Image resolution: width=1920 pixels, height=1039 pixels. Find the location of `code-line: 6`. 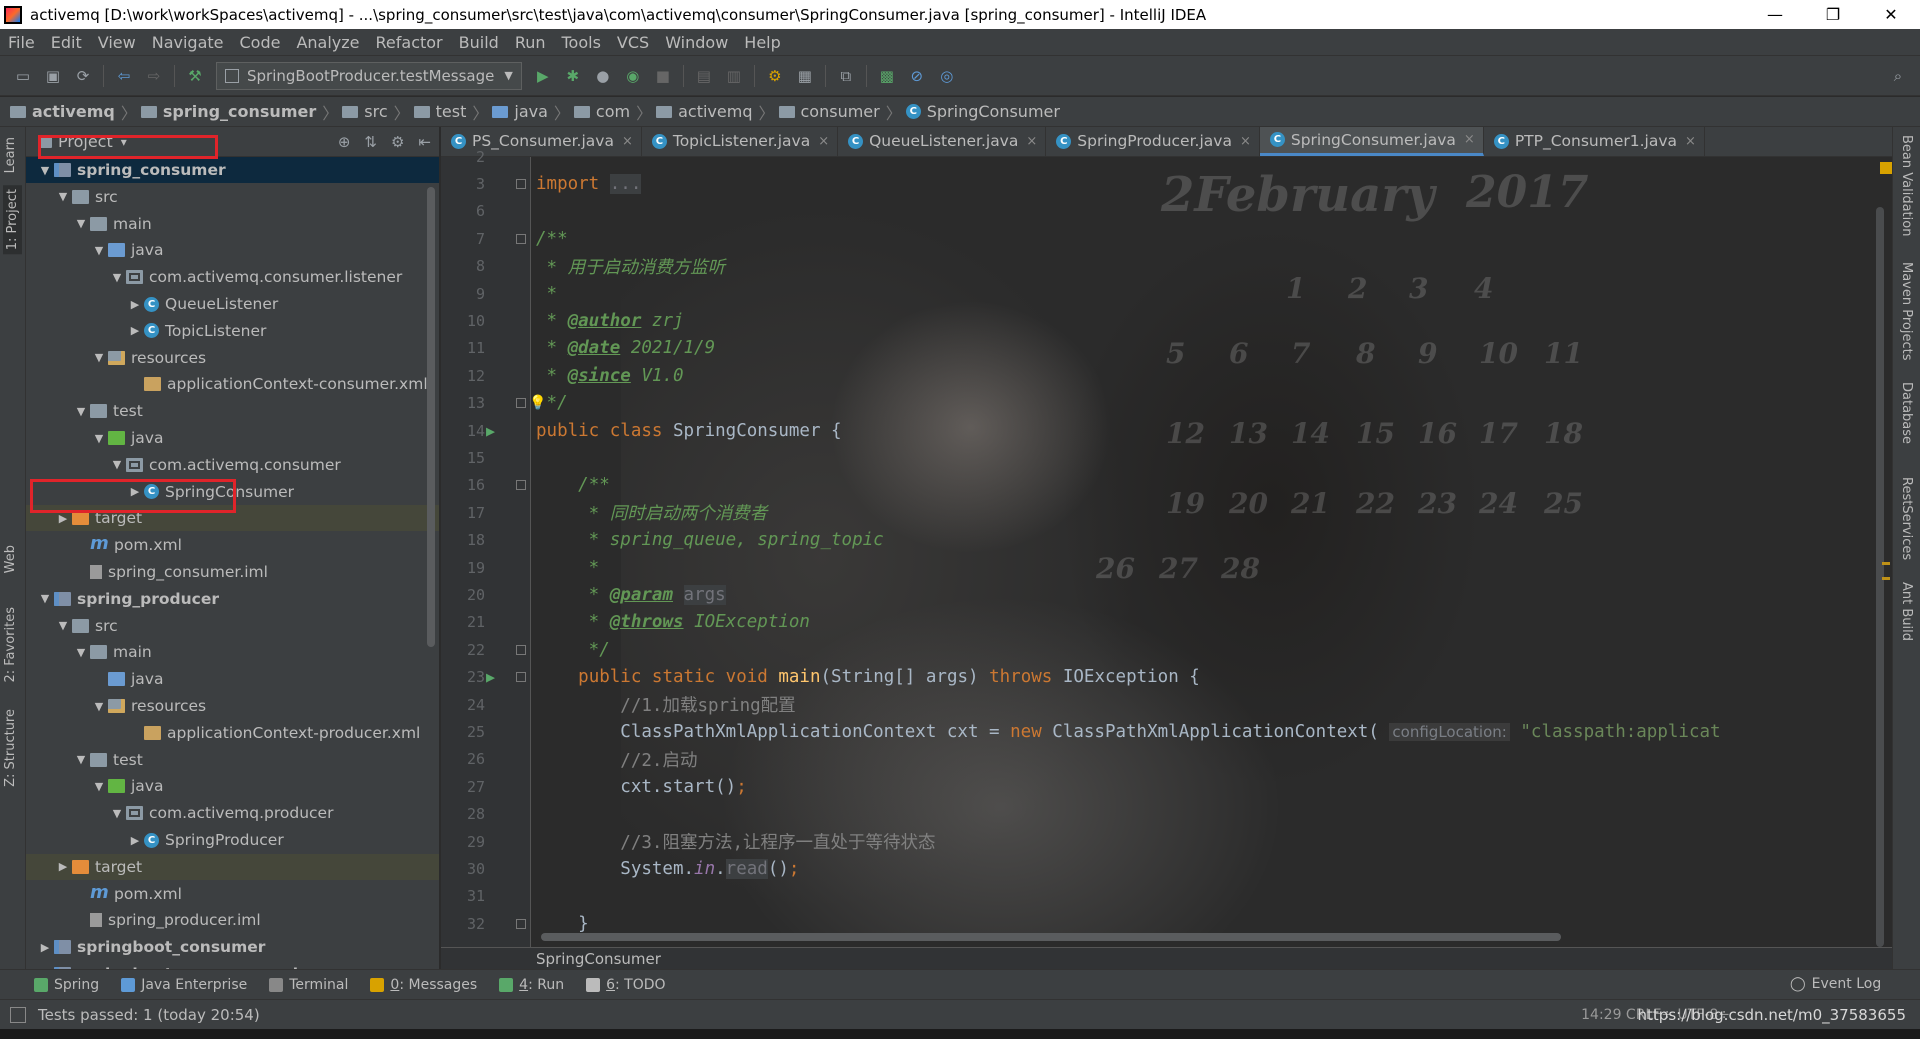

code-line: 6 is located at coordinates (1166, 211).